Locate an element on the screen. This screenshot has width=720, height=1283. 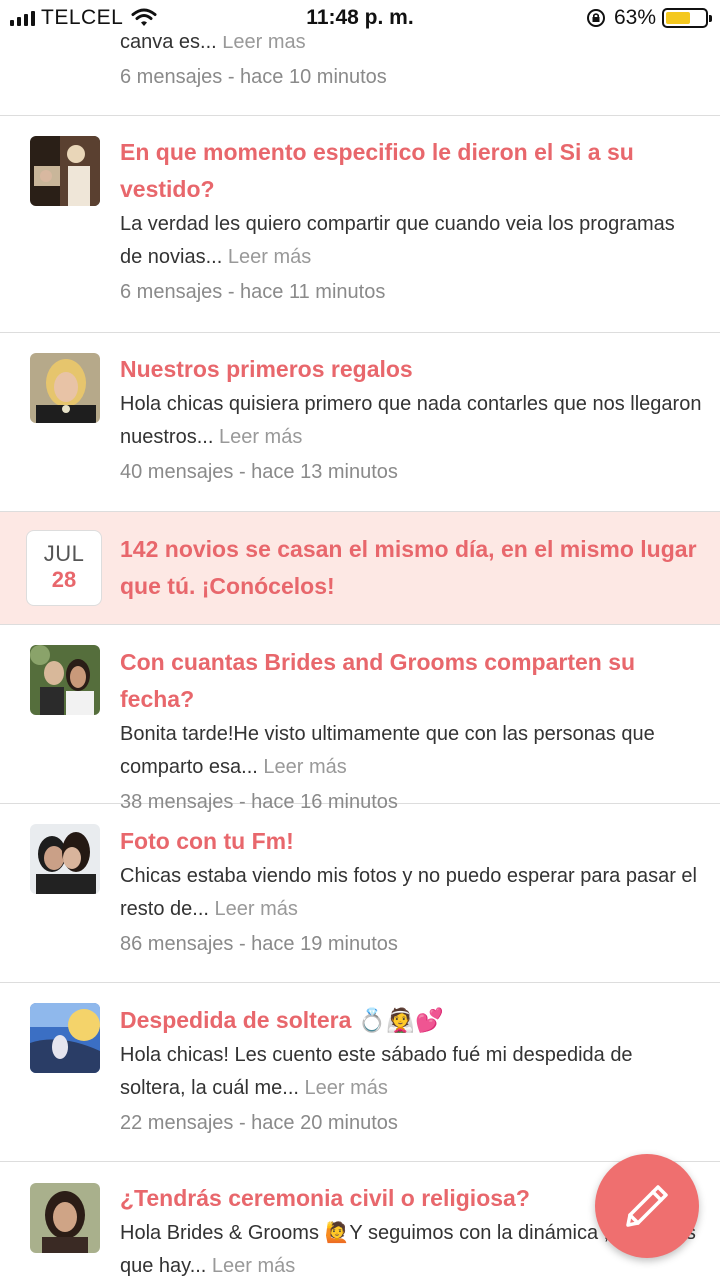
post-title: Foto con tu Fm! is located at coordinates (411, 841).